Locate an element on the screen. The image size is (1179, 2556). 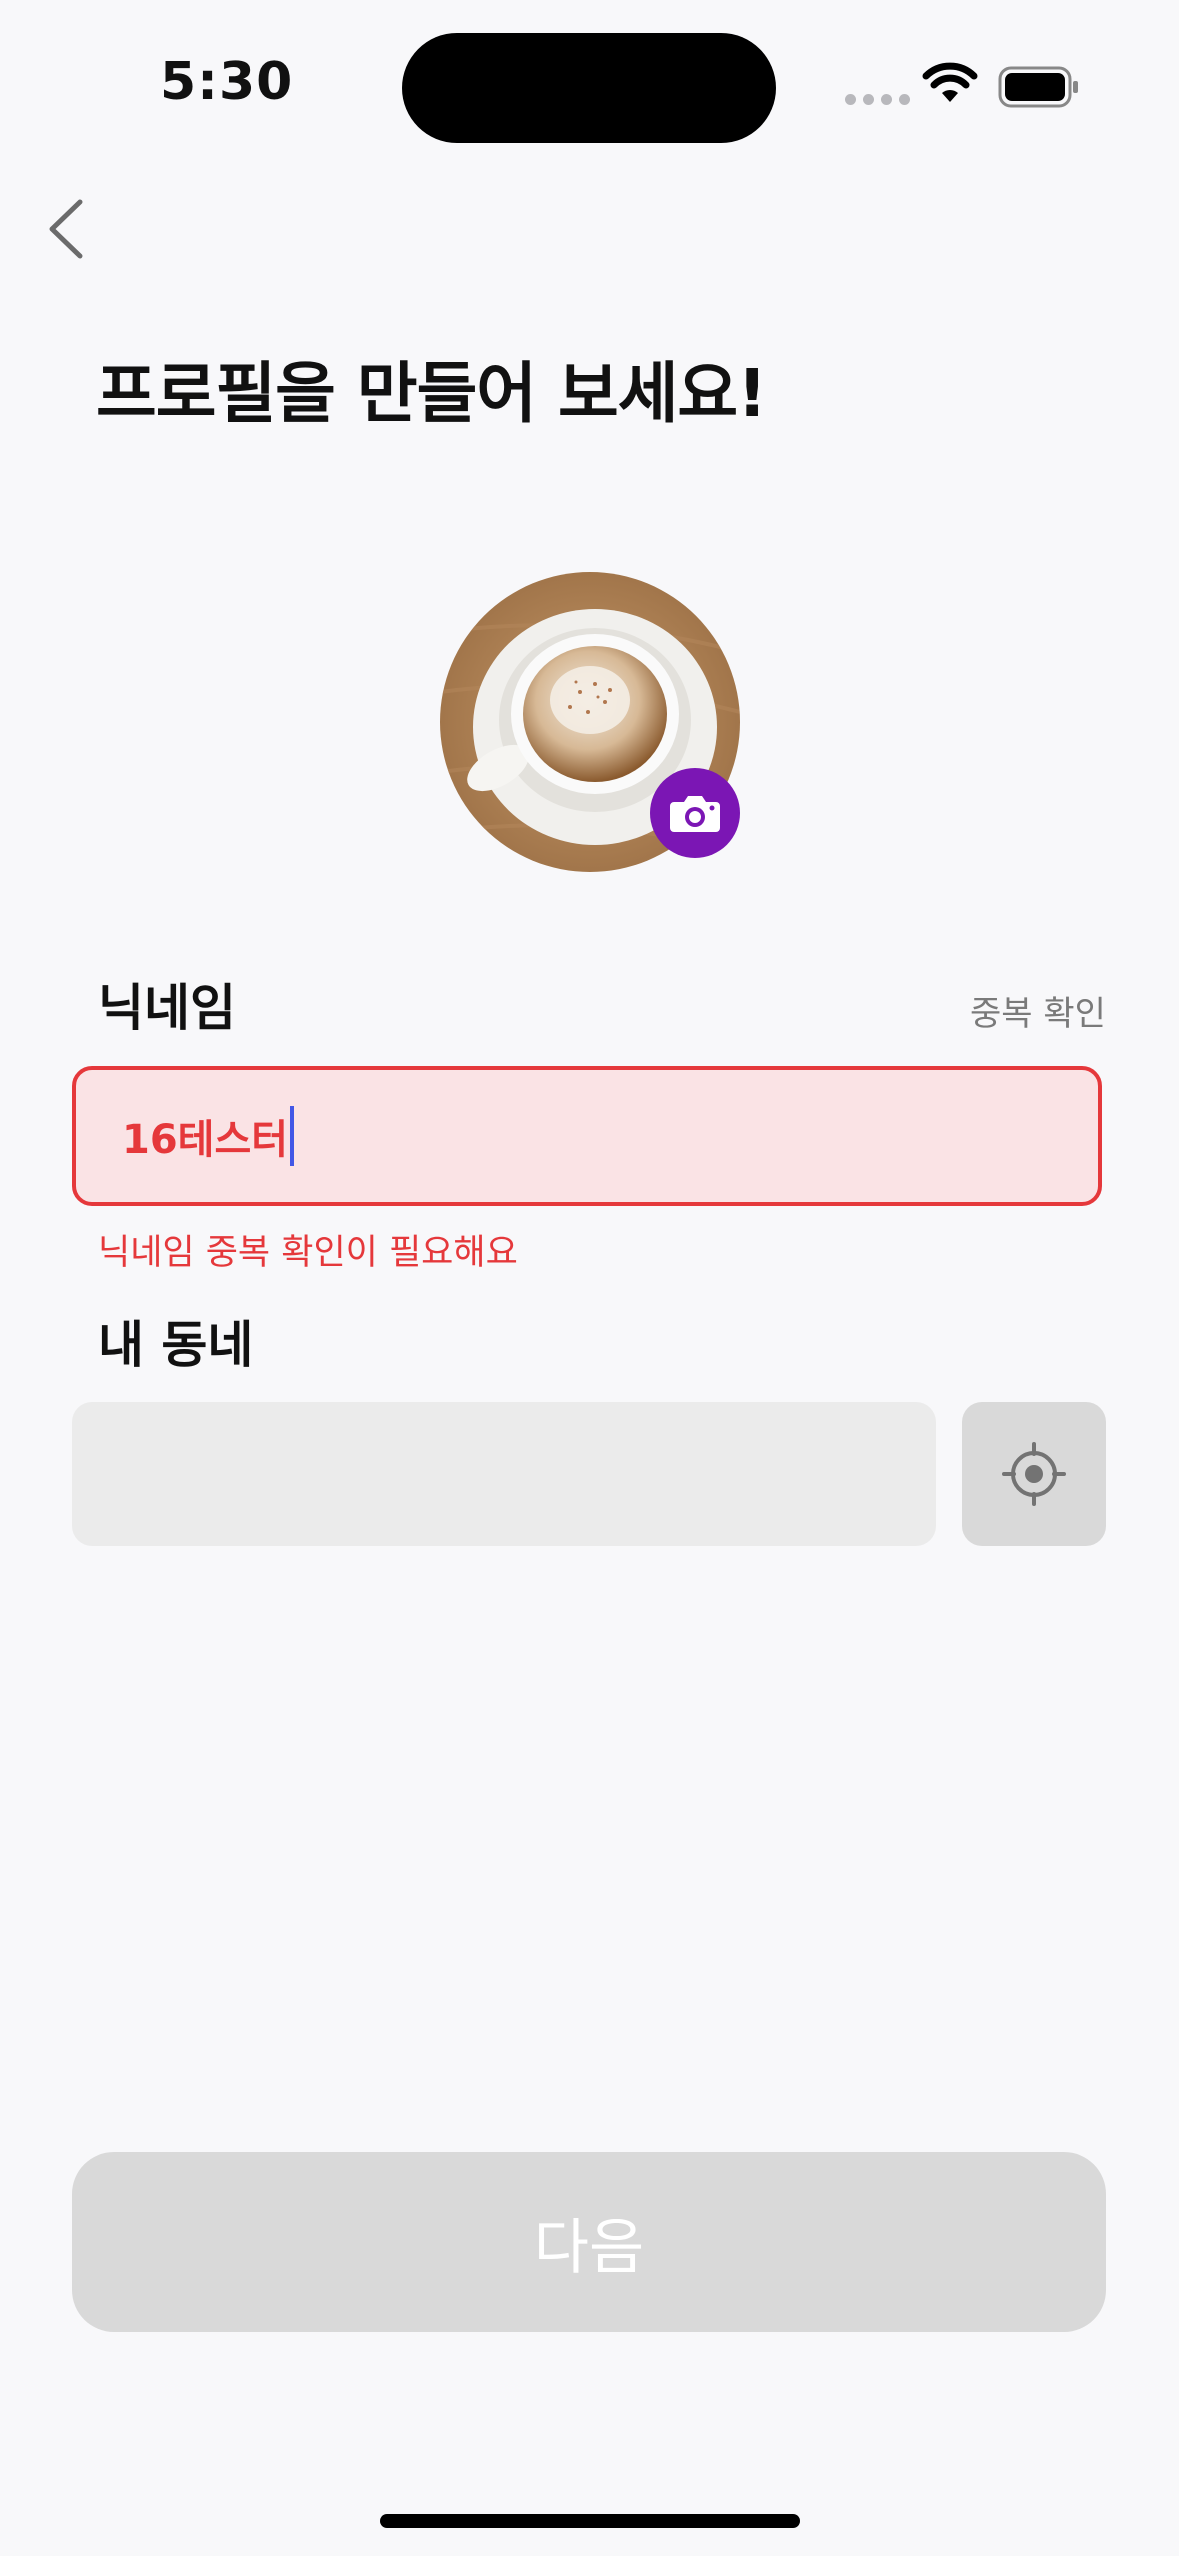
status-time: 5:30 is located at coordinates (227, 82).